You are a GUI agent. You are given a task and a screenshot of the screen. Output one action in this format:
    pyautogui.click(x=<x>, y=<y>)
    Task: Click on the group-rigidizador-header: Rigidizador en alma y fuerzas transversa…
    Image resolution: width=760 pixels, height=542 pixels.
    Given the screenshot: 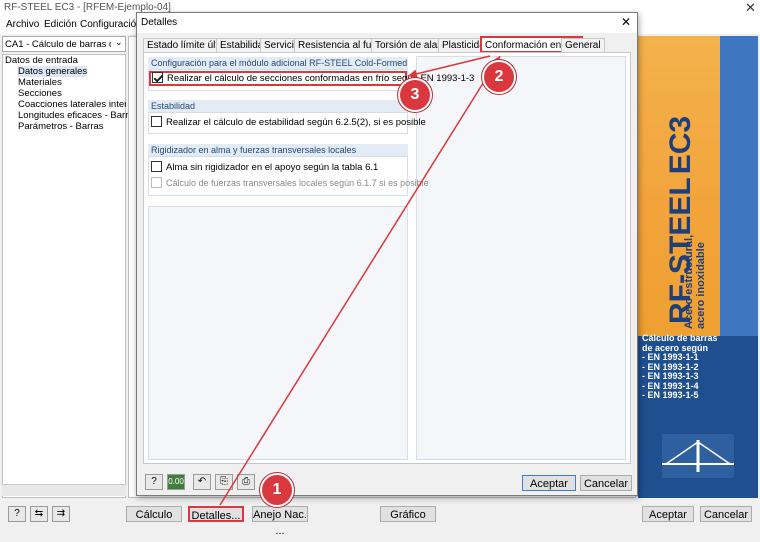 What is the action you would take?
    pyautogui.click(x=278, y=150)
    